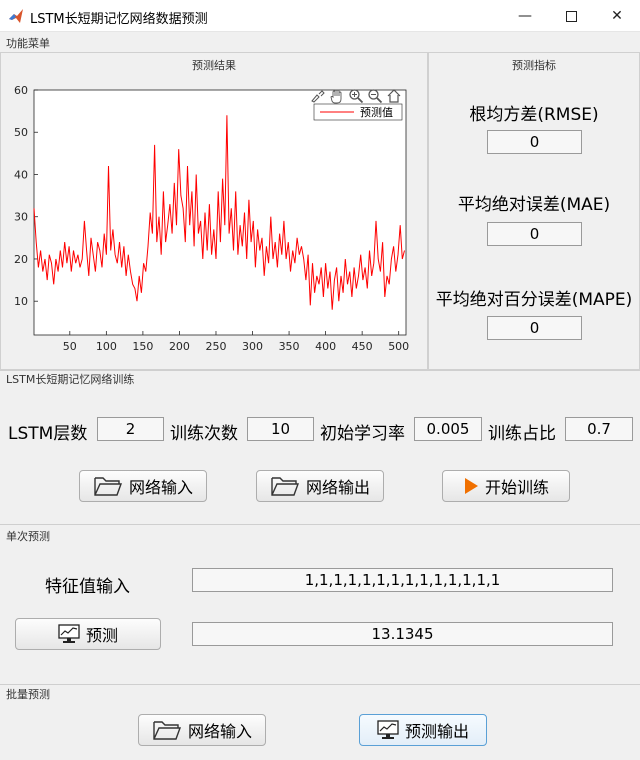 The image size is (640, 760). Describe the element at coordinates (337, 487) in the screenshot. I see `network-output-label: 网络输出` at that location.